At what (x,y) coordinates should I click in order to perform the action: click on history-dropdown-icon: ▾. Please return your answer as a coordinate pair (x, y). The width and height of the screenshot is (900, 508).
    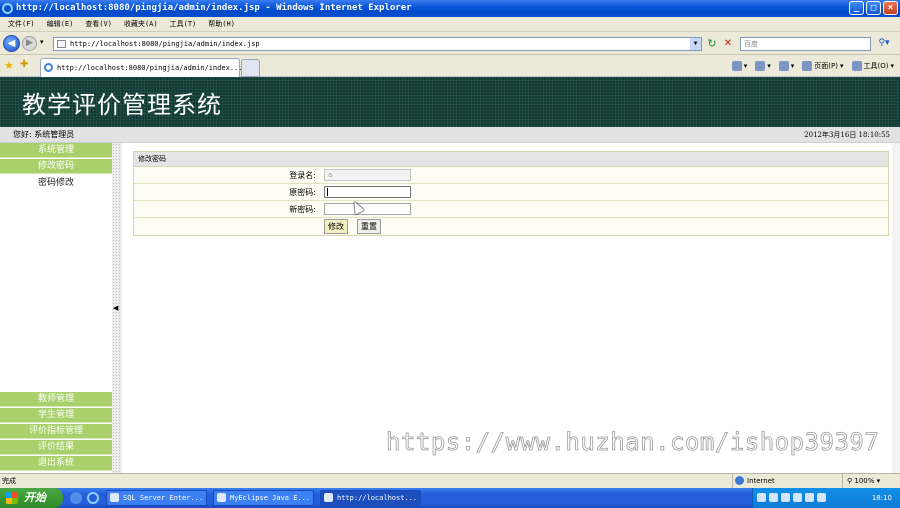
    Looking at the image, I should click on (42, 42).